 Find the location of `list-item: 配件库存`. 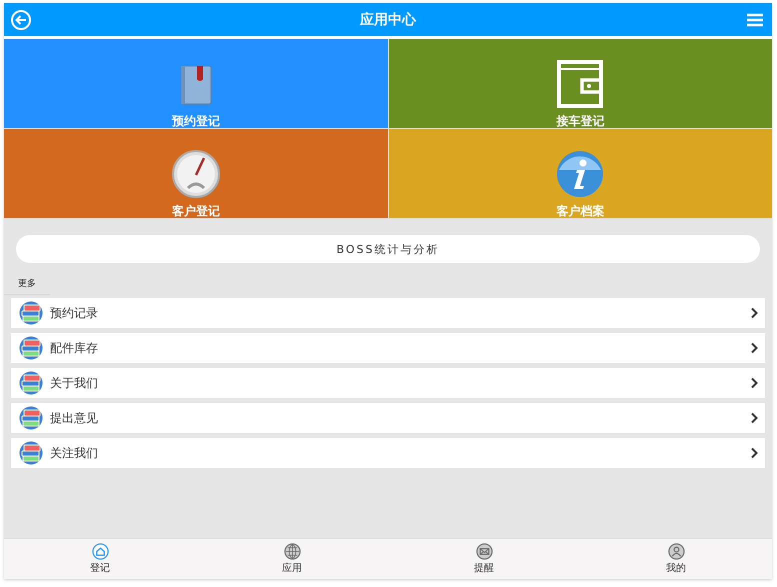

list-item: 配件库存 is located at coordinates (388, 348).